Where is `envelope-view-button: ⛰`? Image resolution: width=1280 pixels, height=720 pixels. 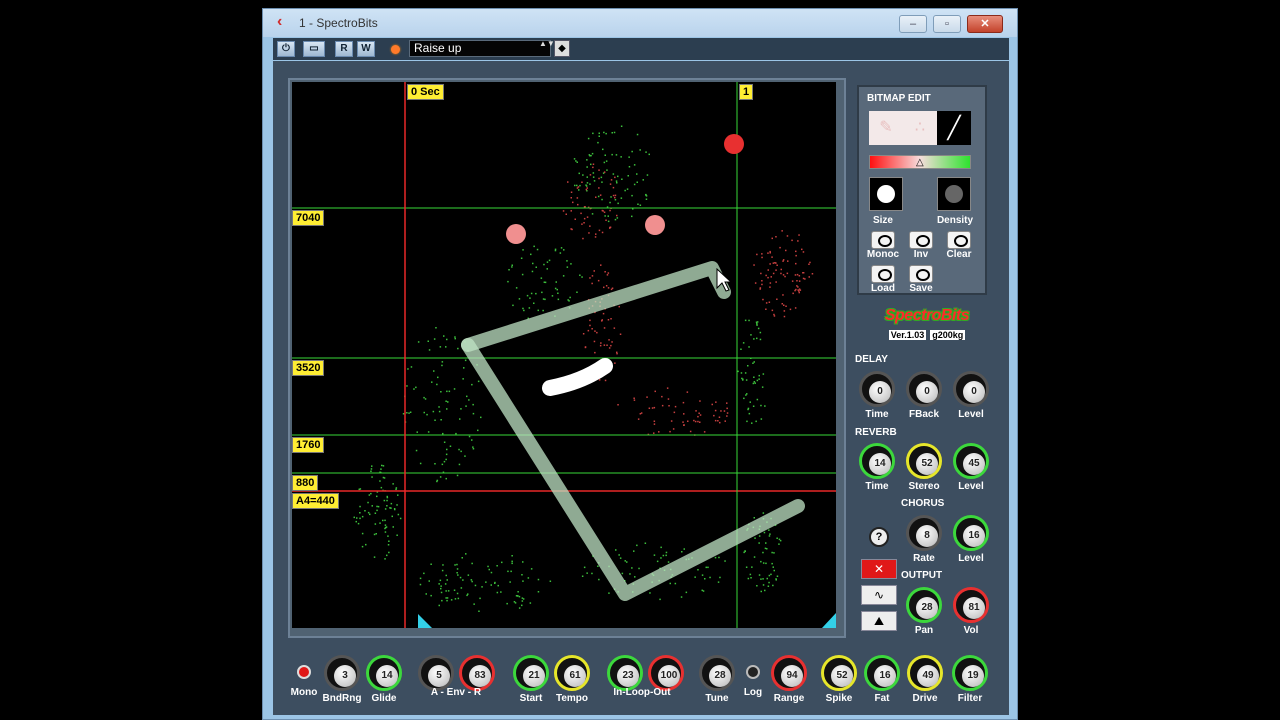 envelope-view-button: ⛰ is located at coordinates (879, 621).